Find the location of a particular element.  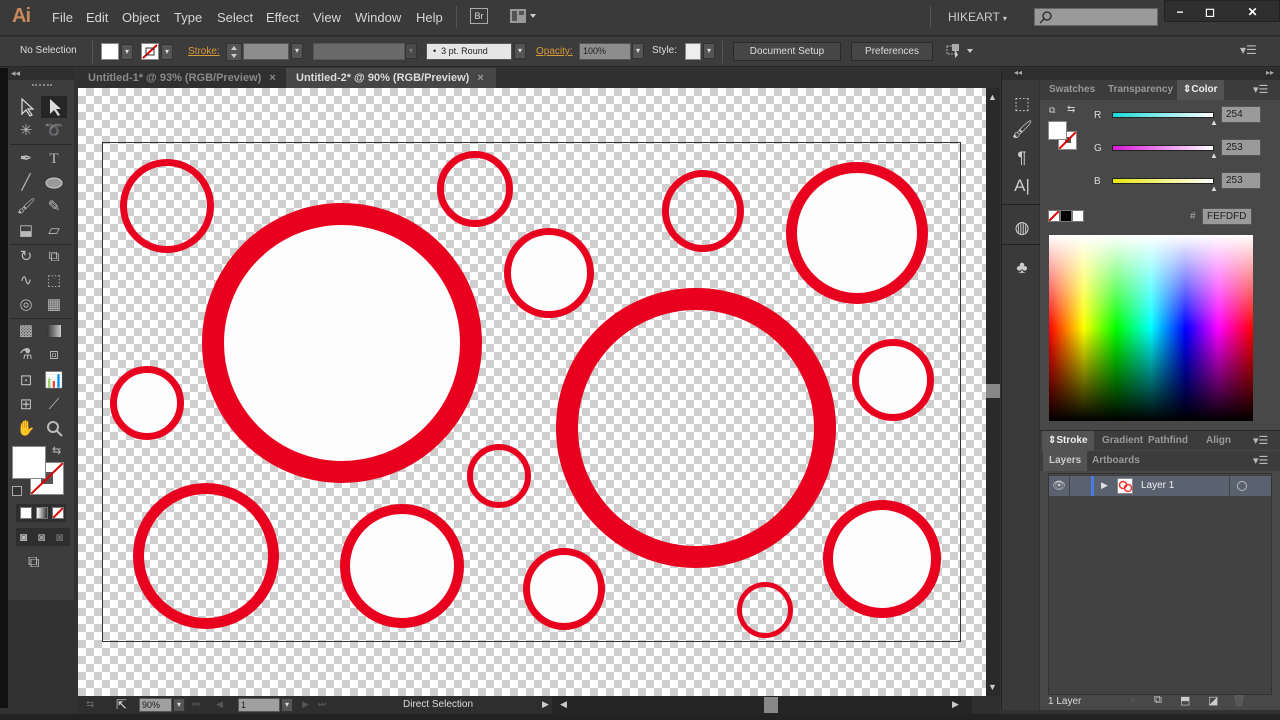

none-mode-button is located at coordinates (58, 513).